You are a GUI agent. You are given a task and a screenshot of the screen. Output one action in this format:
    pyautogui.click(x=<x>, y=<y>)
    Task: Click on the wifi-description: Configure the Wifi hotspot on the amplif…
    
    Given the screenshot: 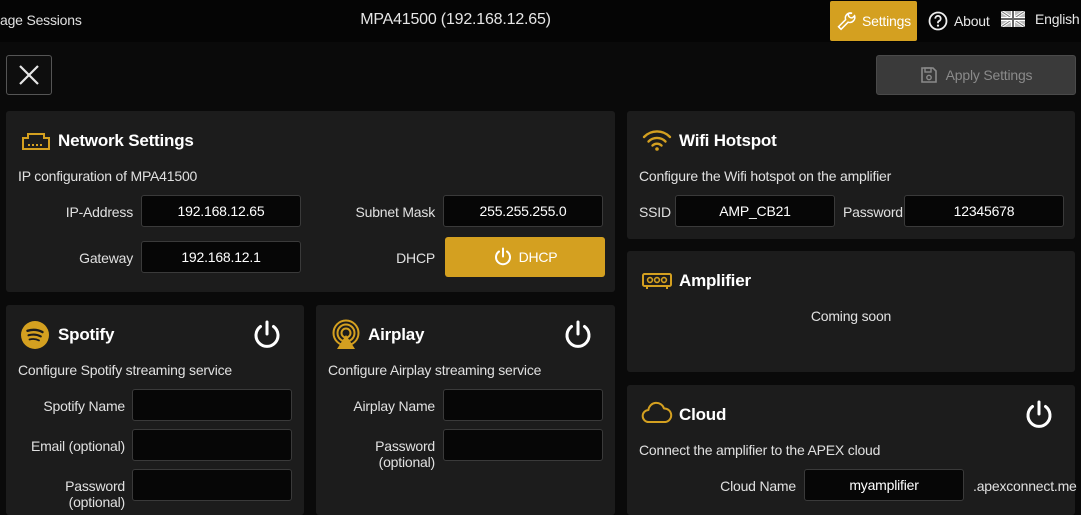 What is the action you would take?
    pyautogui.click(x=765, y=176)
    